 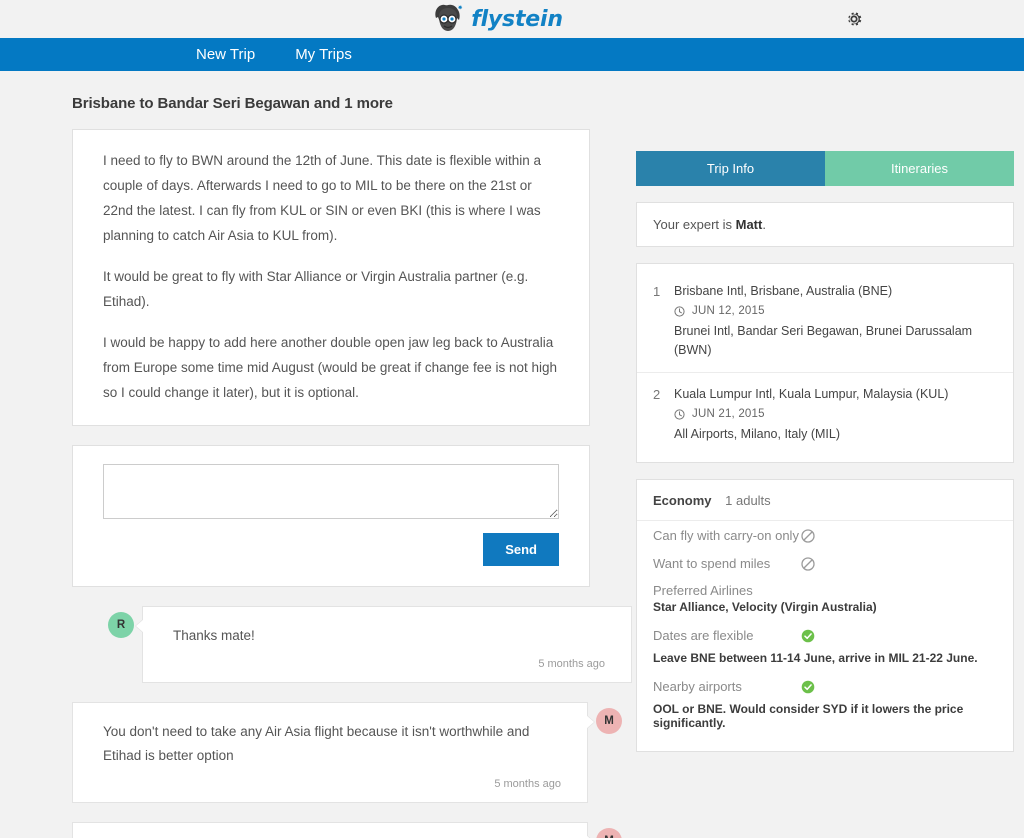 I want to click on message-text: Thanks mate!, so click(x=214, y=635).